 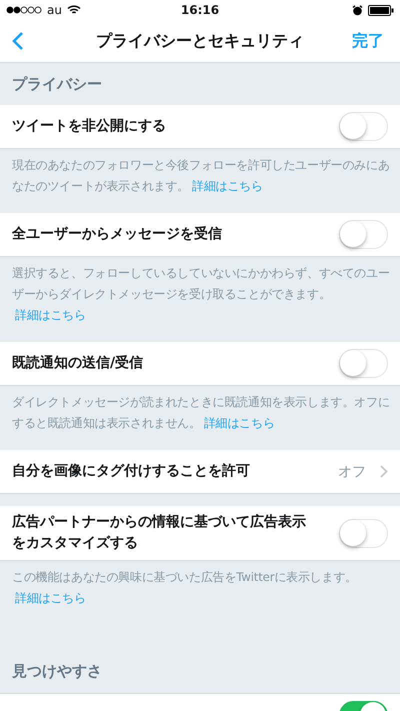 What do you see at coordinates (384, 471) in the screenshot?
I see `chevron-icon` at bounding box center [384, 471].